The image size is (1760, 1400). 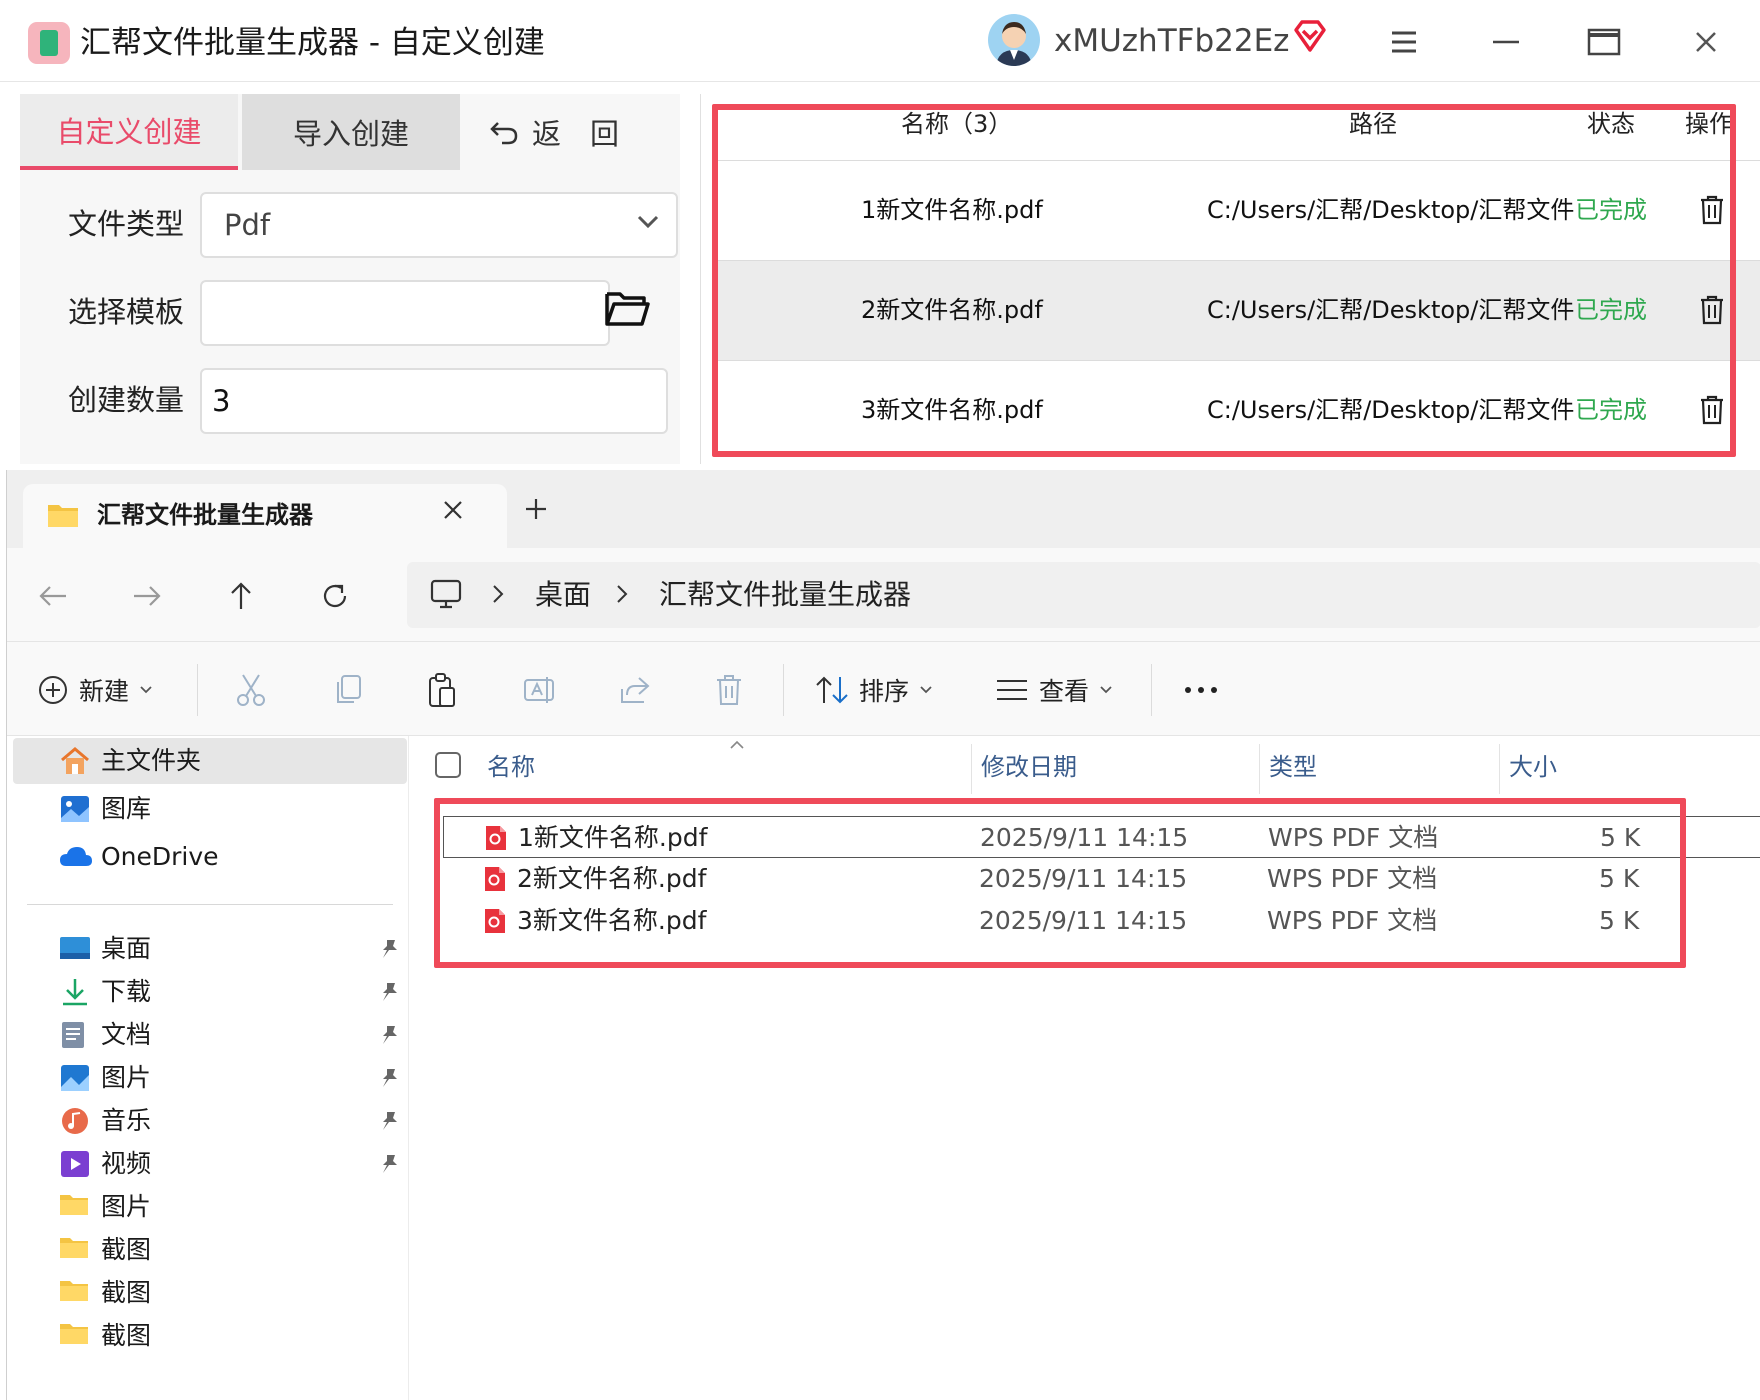 I want to click on minimize-button, so click(x=1506, y=42).